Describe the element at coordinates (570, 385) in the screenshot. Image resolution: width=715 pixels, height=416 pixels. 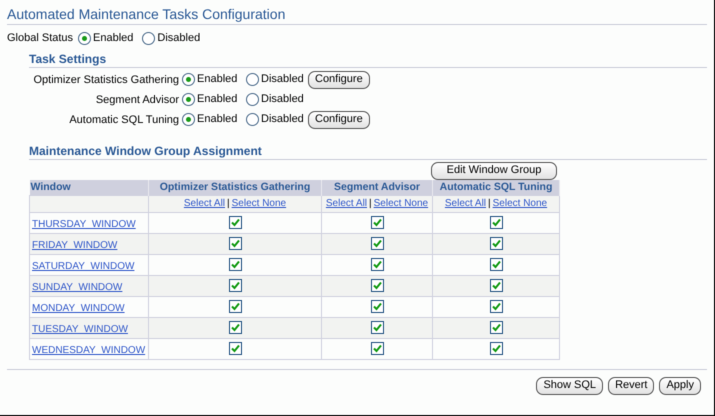
I see `action-button: Show SQL` at that location.